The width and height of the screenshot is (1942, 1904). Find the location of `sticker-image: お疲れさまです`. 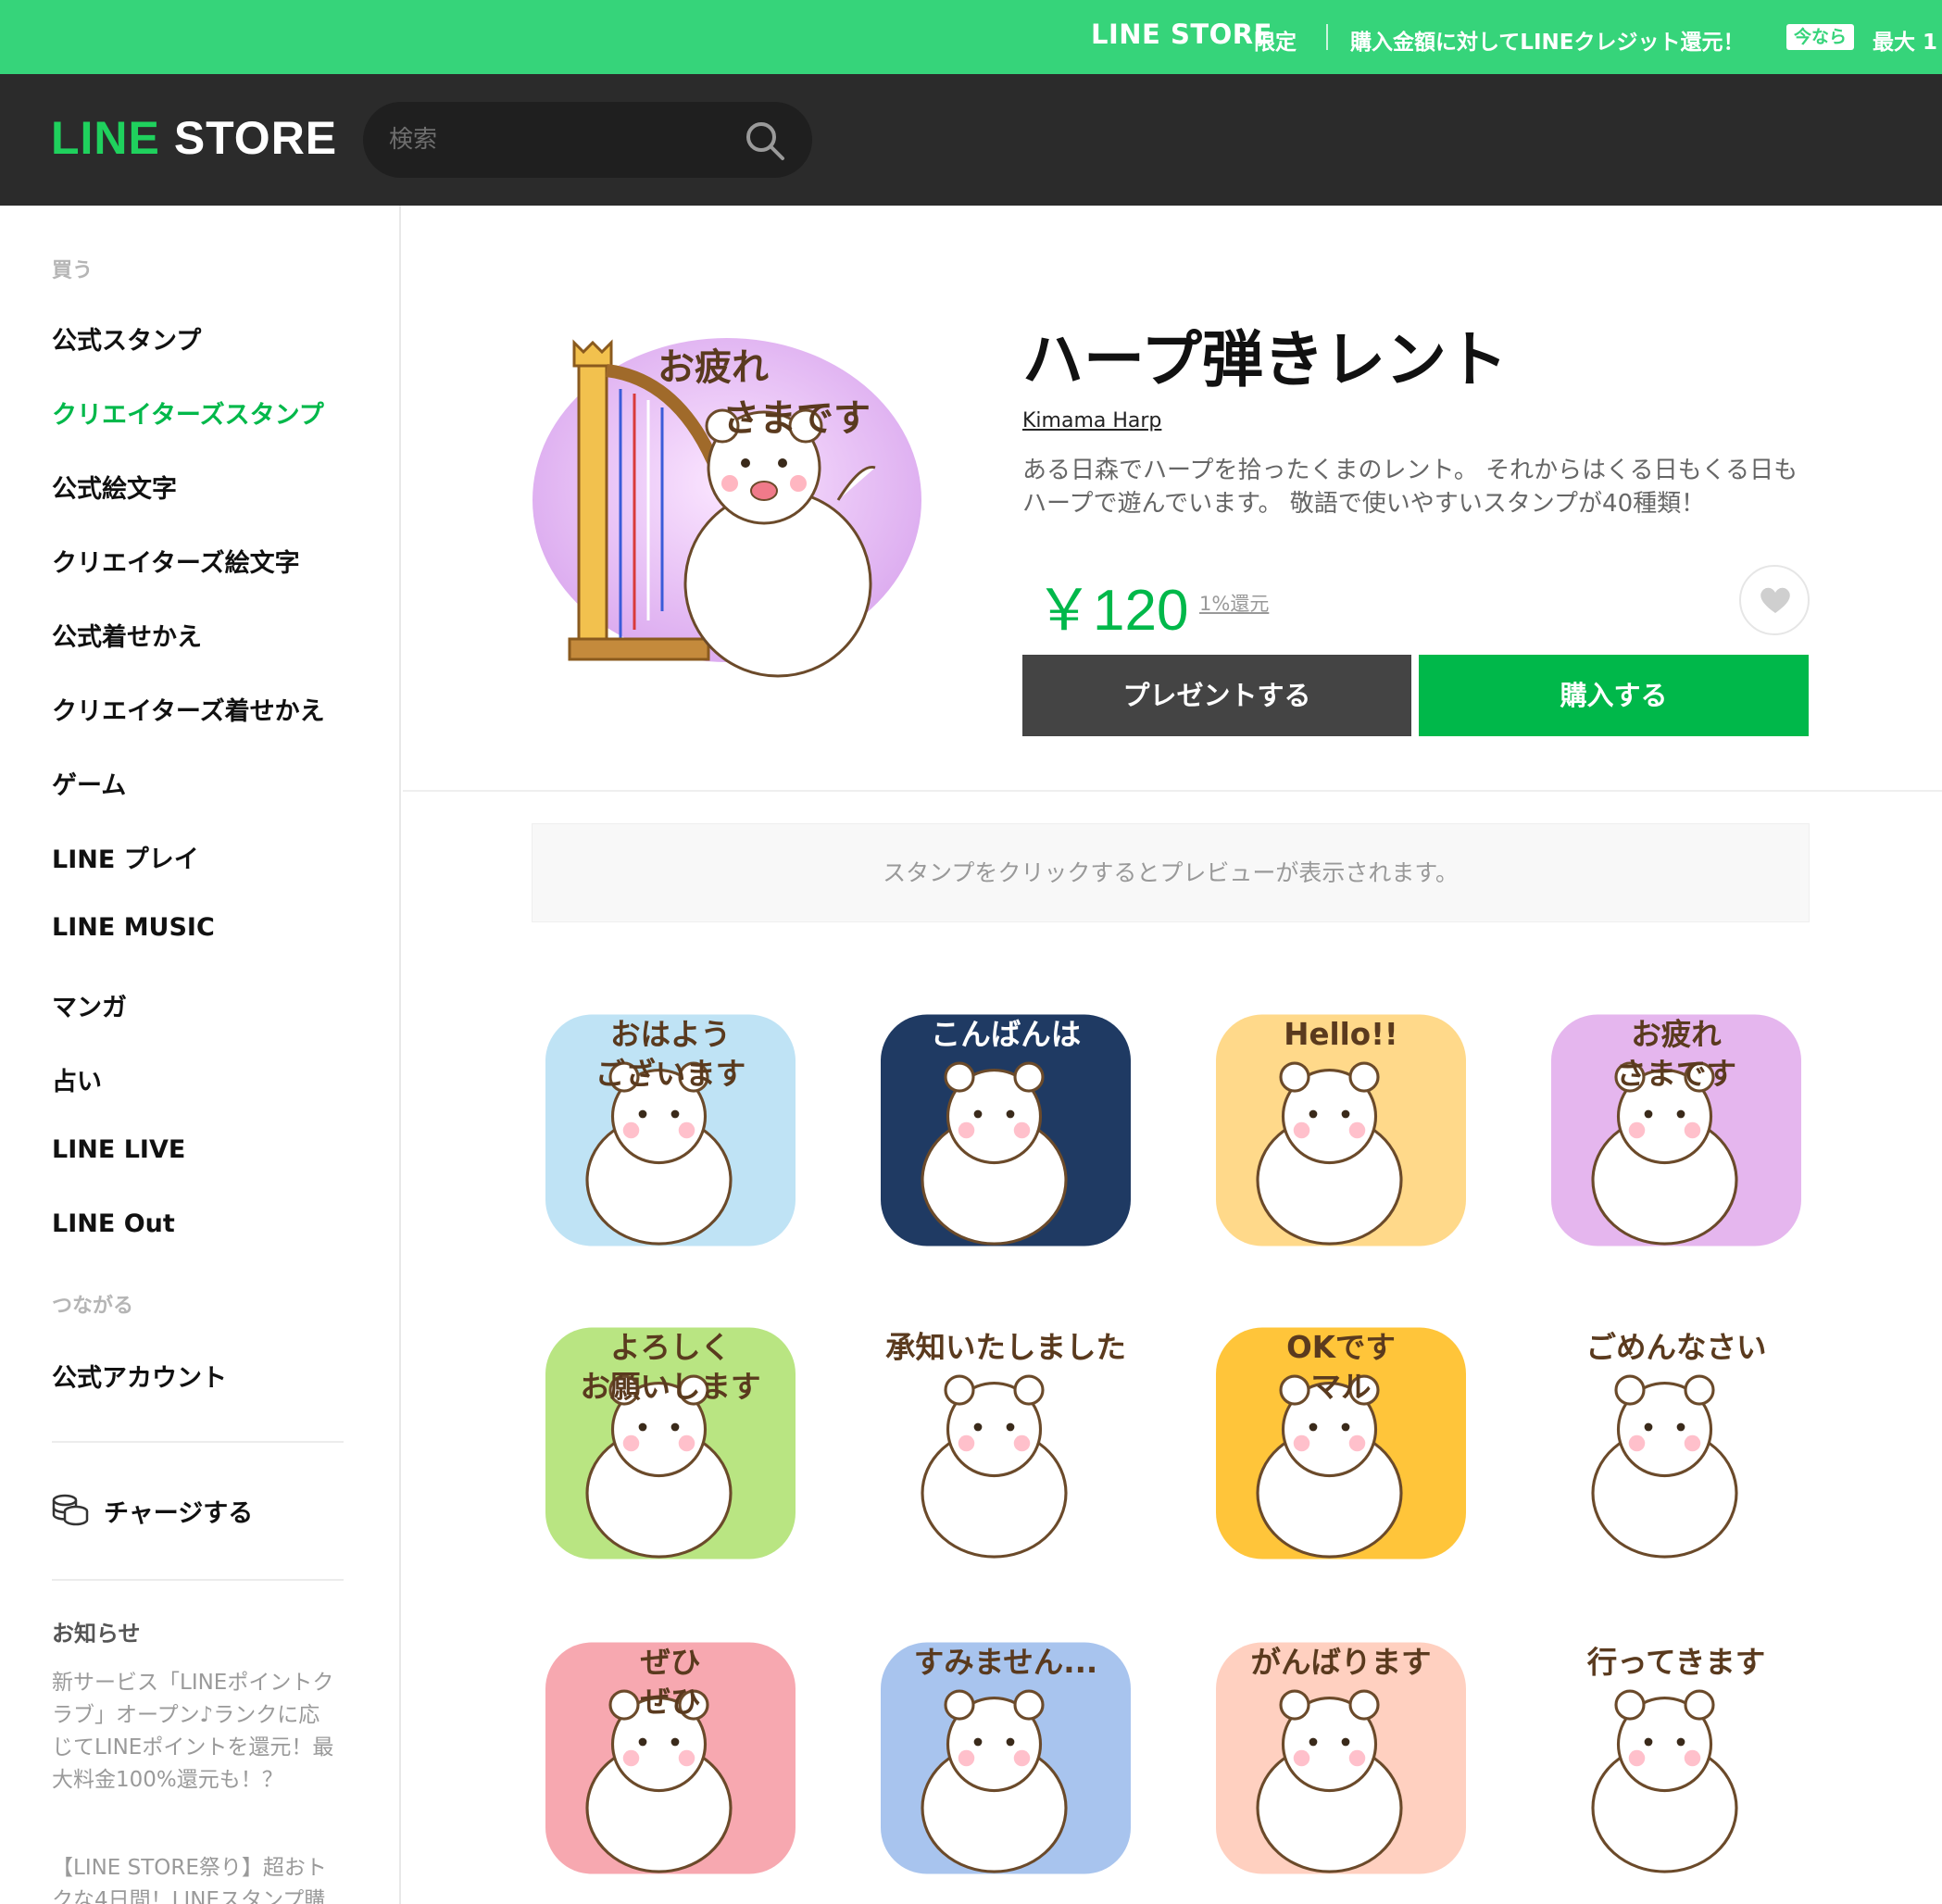

sticker-image: お疲れさまです is located at coordinates (1676, 1130).